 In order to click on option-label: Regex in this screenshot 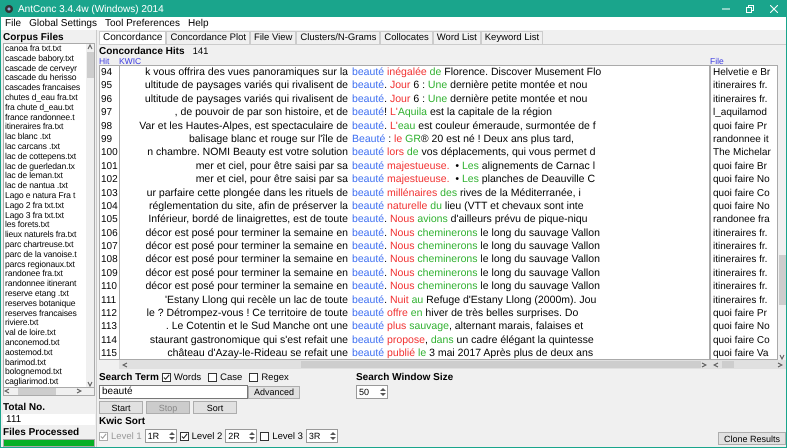, I will do `click(275, 377)`.